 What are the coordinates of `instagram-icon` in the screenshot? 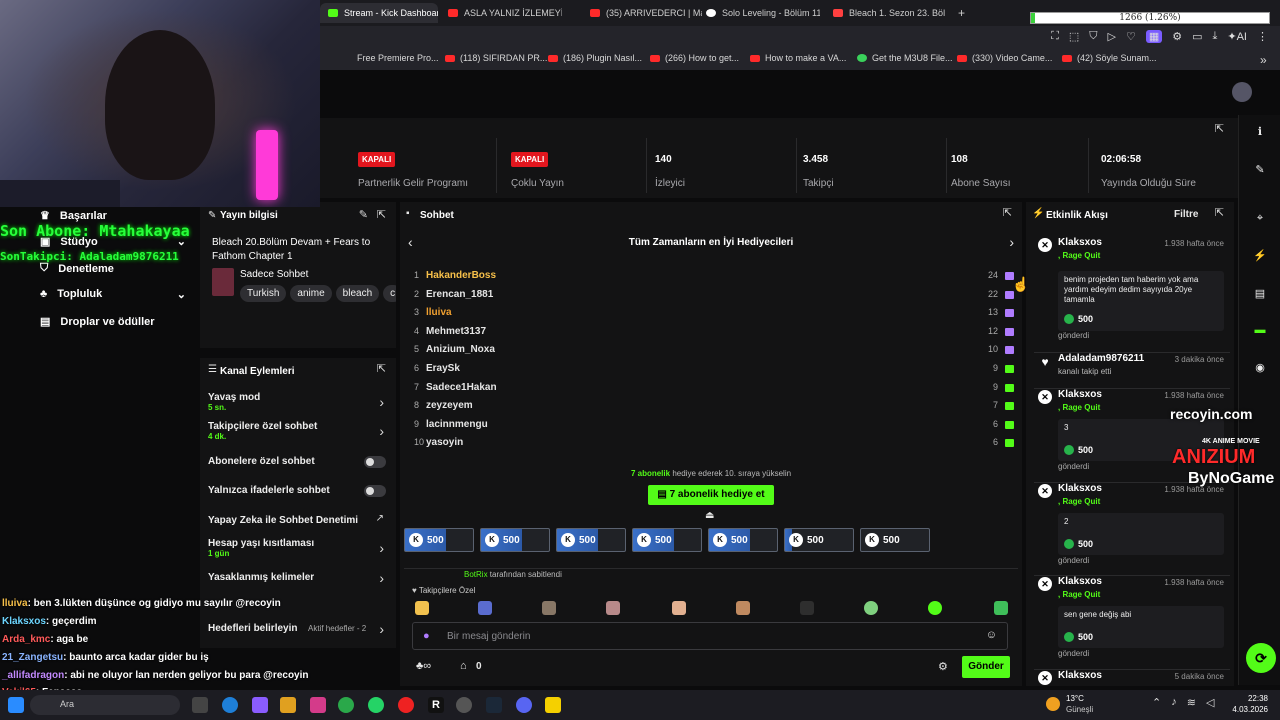 It's located at (318, 705).